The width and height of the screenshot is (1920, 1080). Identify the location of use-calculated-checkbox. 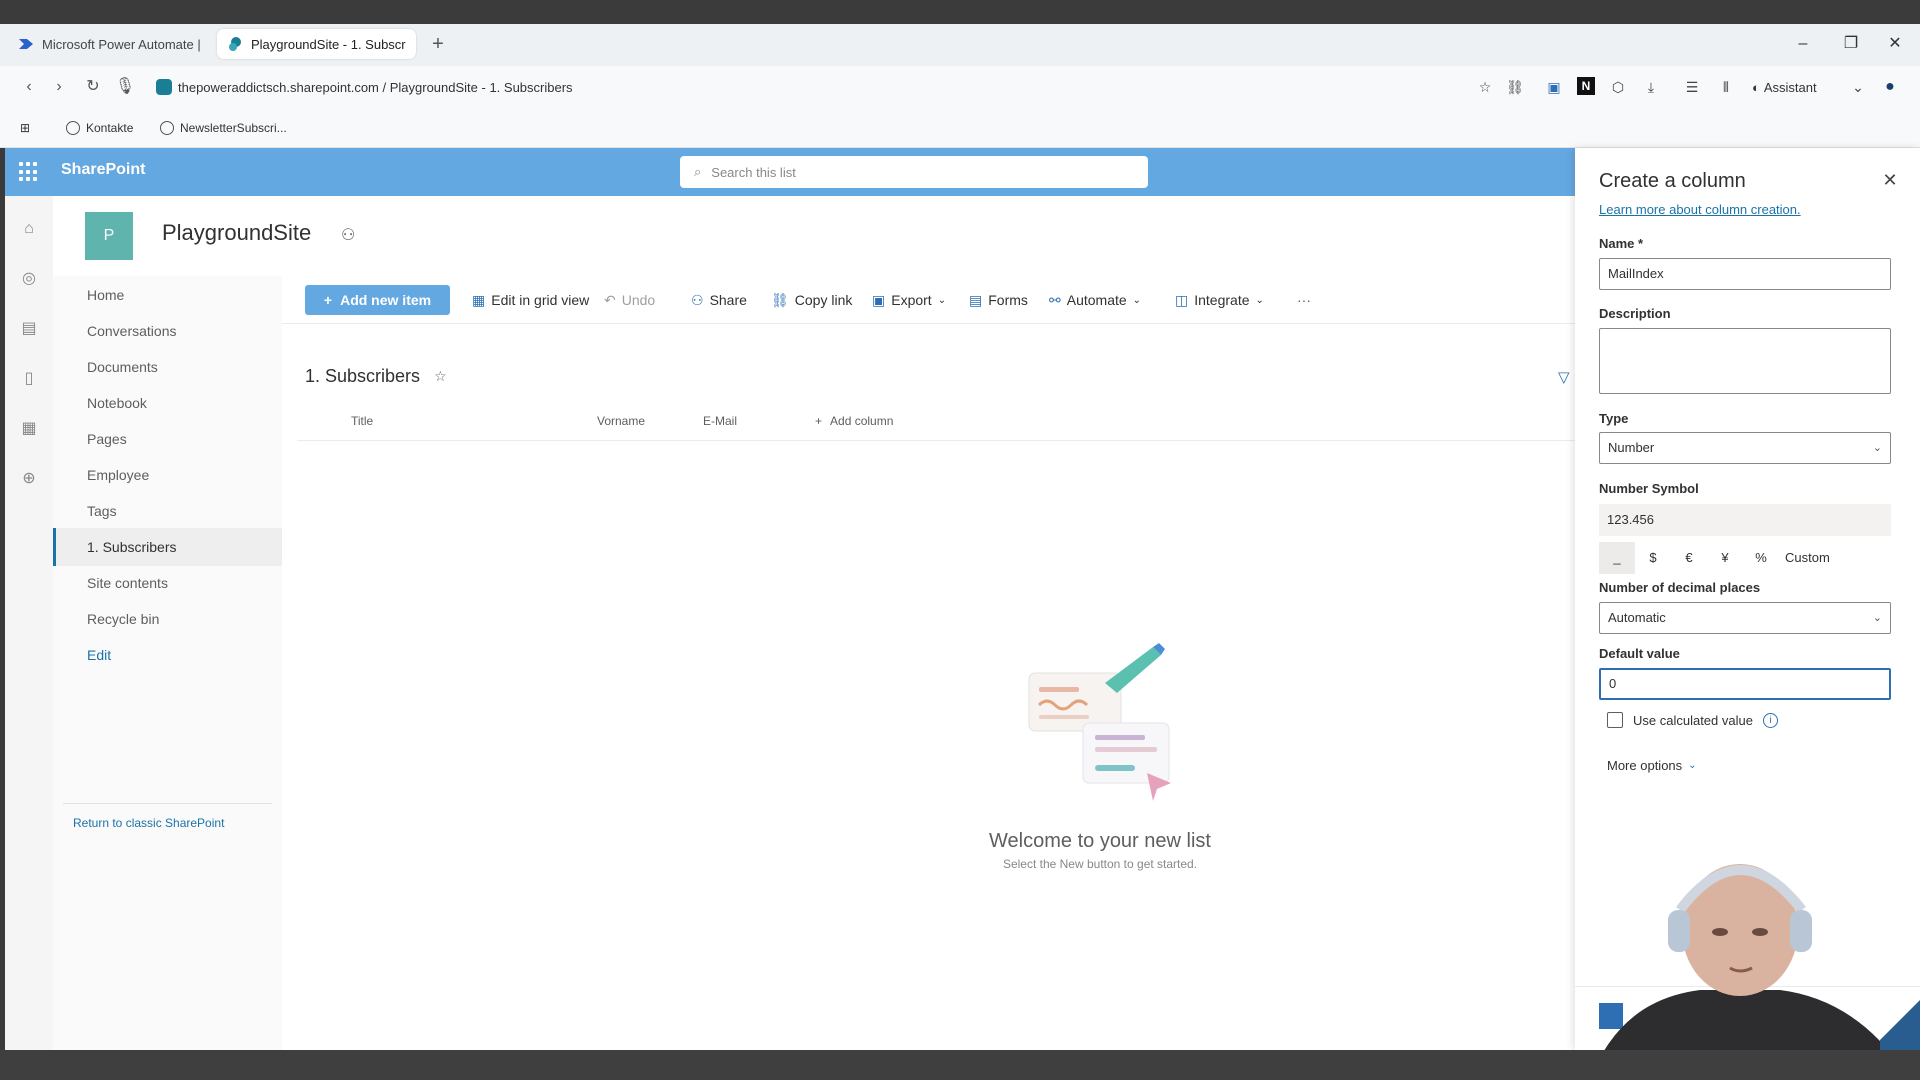
(1615, 720).